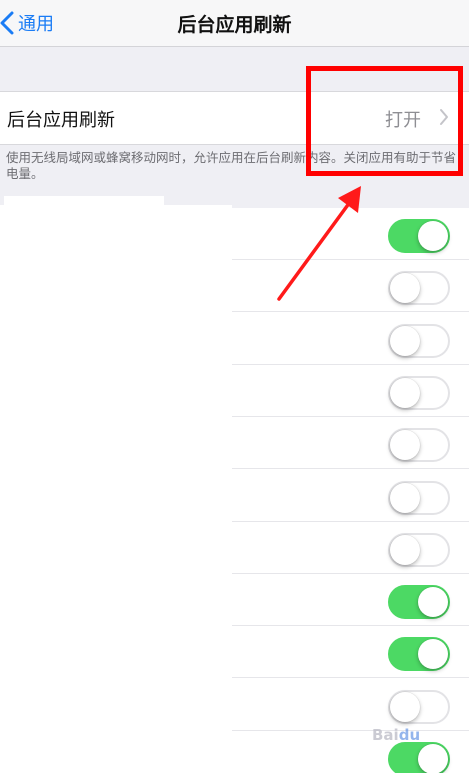 This screenshot has height=773, width=469. I want to click on watermark-logo: Baidu, so click(396, 735).